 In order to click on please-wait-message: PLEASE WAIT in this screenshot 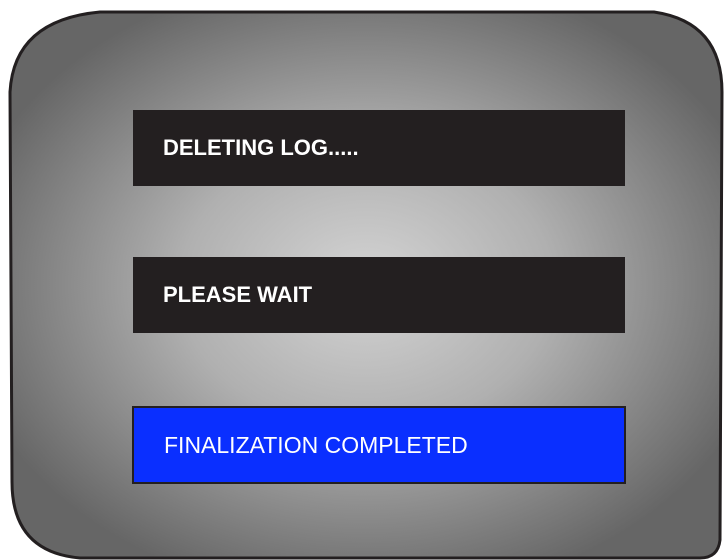, I will do `click(379, 295)`.